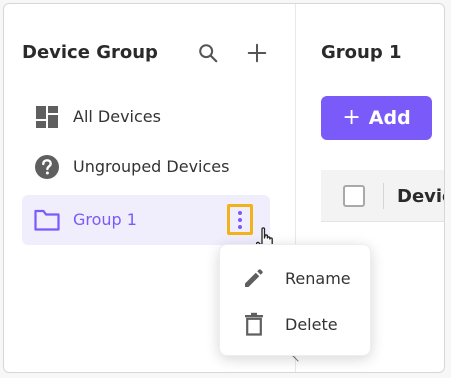 The height and width of the screenshot is (378, 451). What do you see at coordinates (354, 196) in the screenshot?
I see `select-all-checkbox` at bounding box center [354, 196].